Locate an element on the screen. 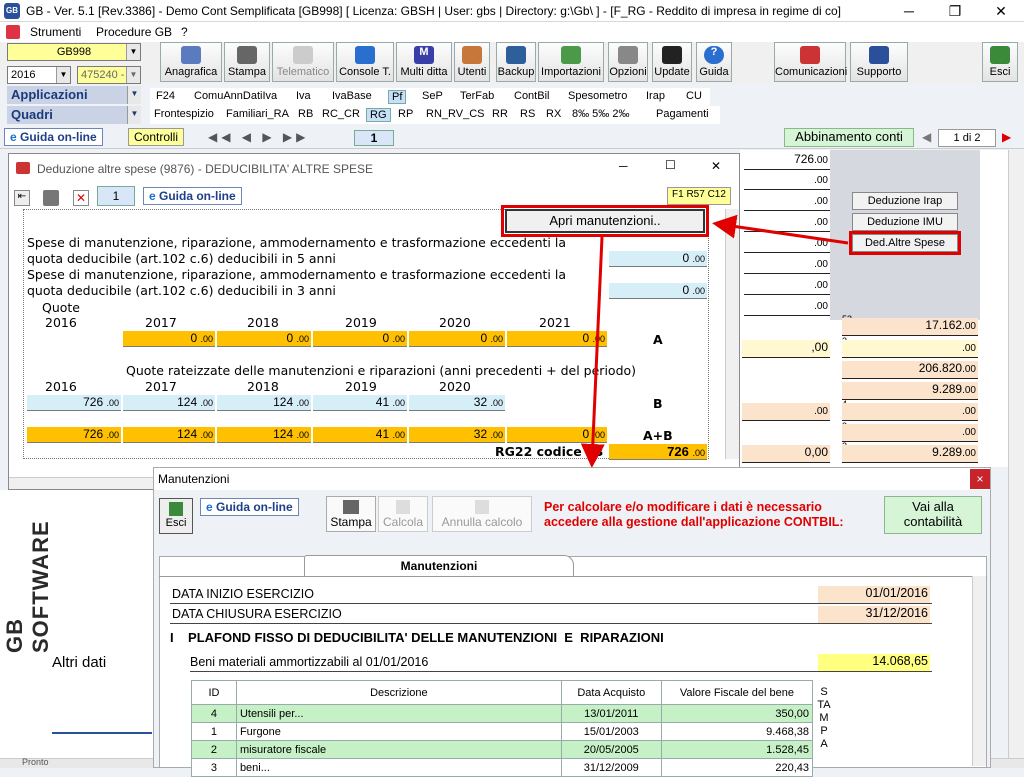 The height and width of the screenshot is (777, 1024). col-data: Data Acquisto is located at coordinates (611, 692).